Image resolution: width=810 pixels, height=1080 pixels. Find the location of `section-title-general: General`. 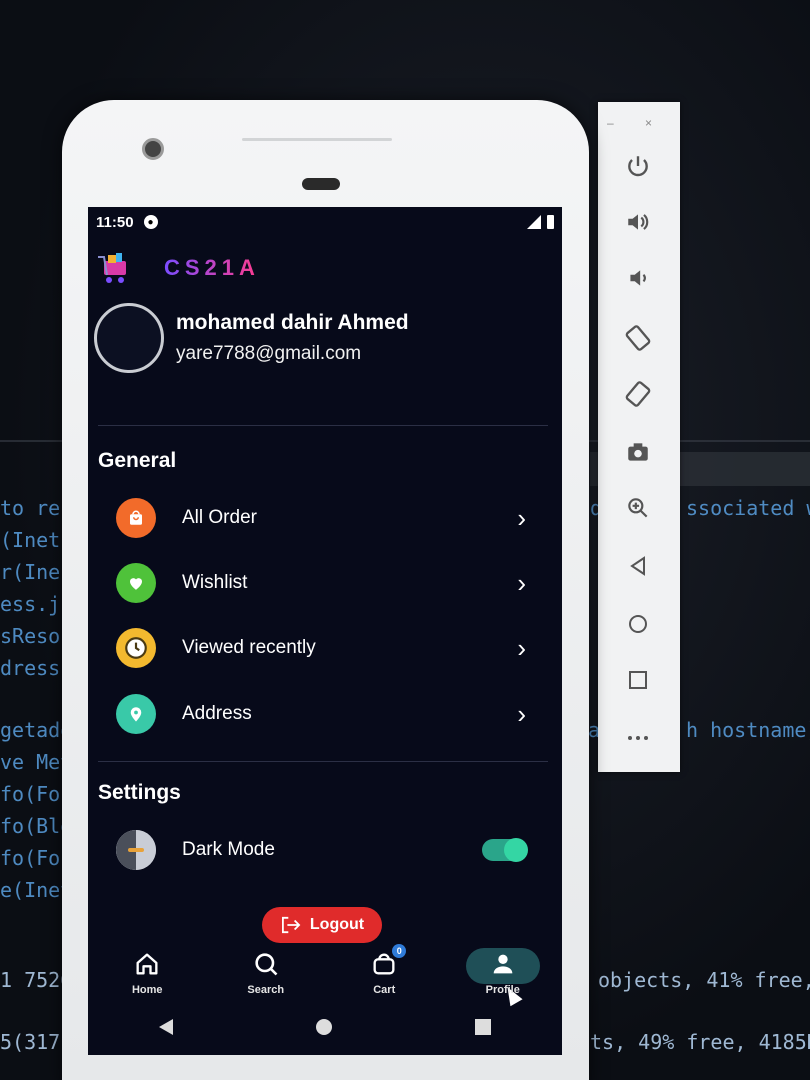

section-title-general: General is located at coordinates (137, 460).